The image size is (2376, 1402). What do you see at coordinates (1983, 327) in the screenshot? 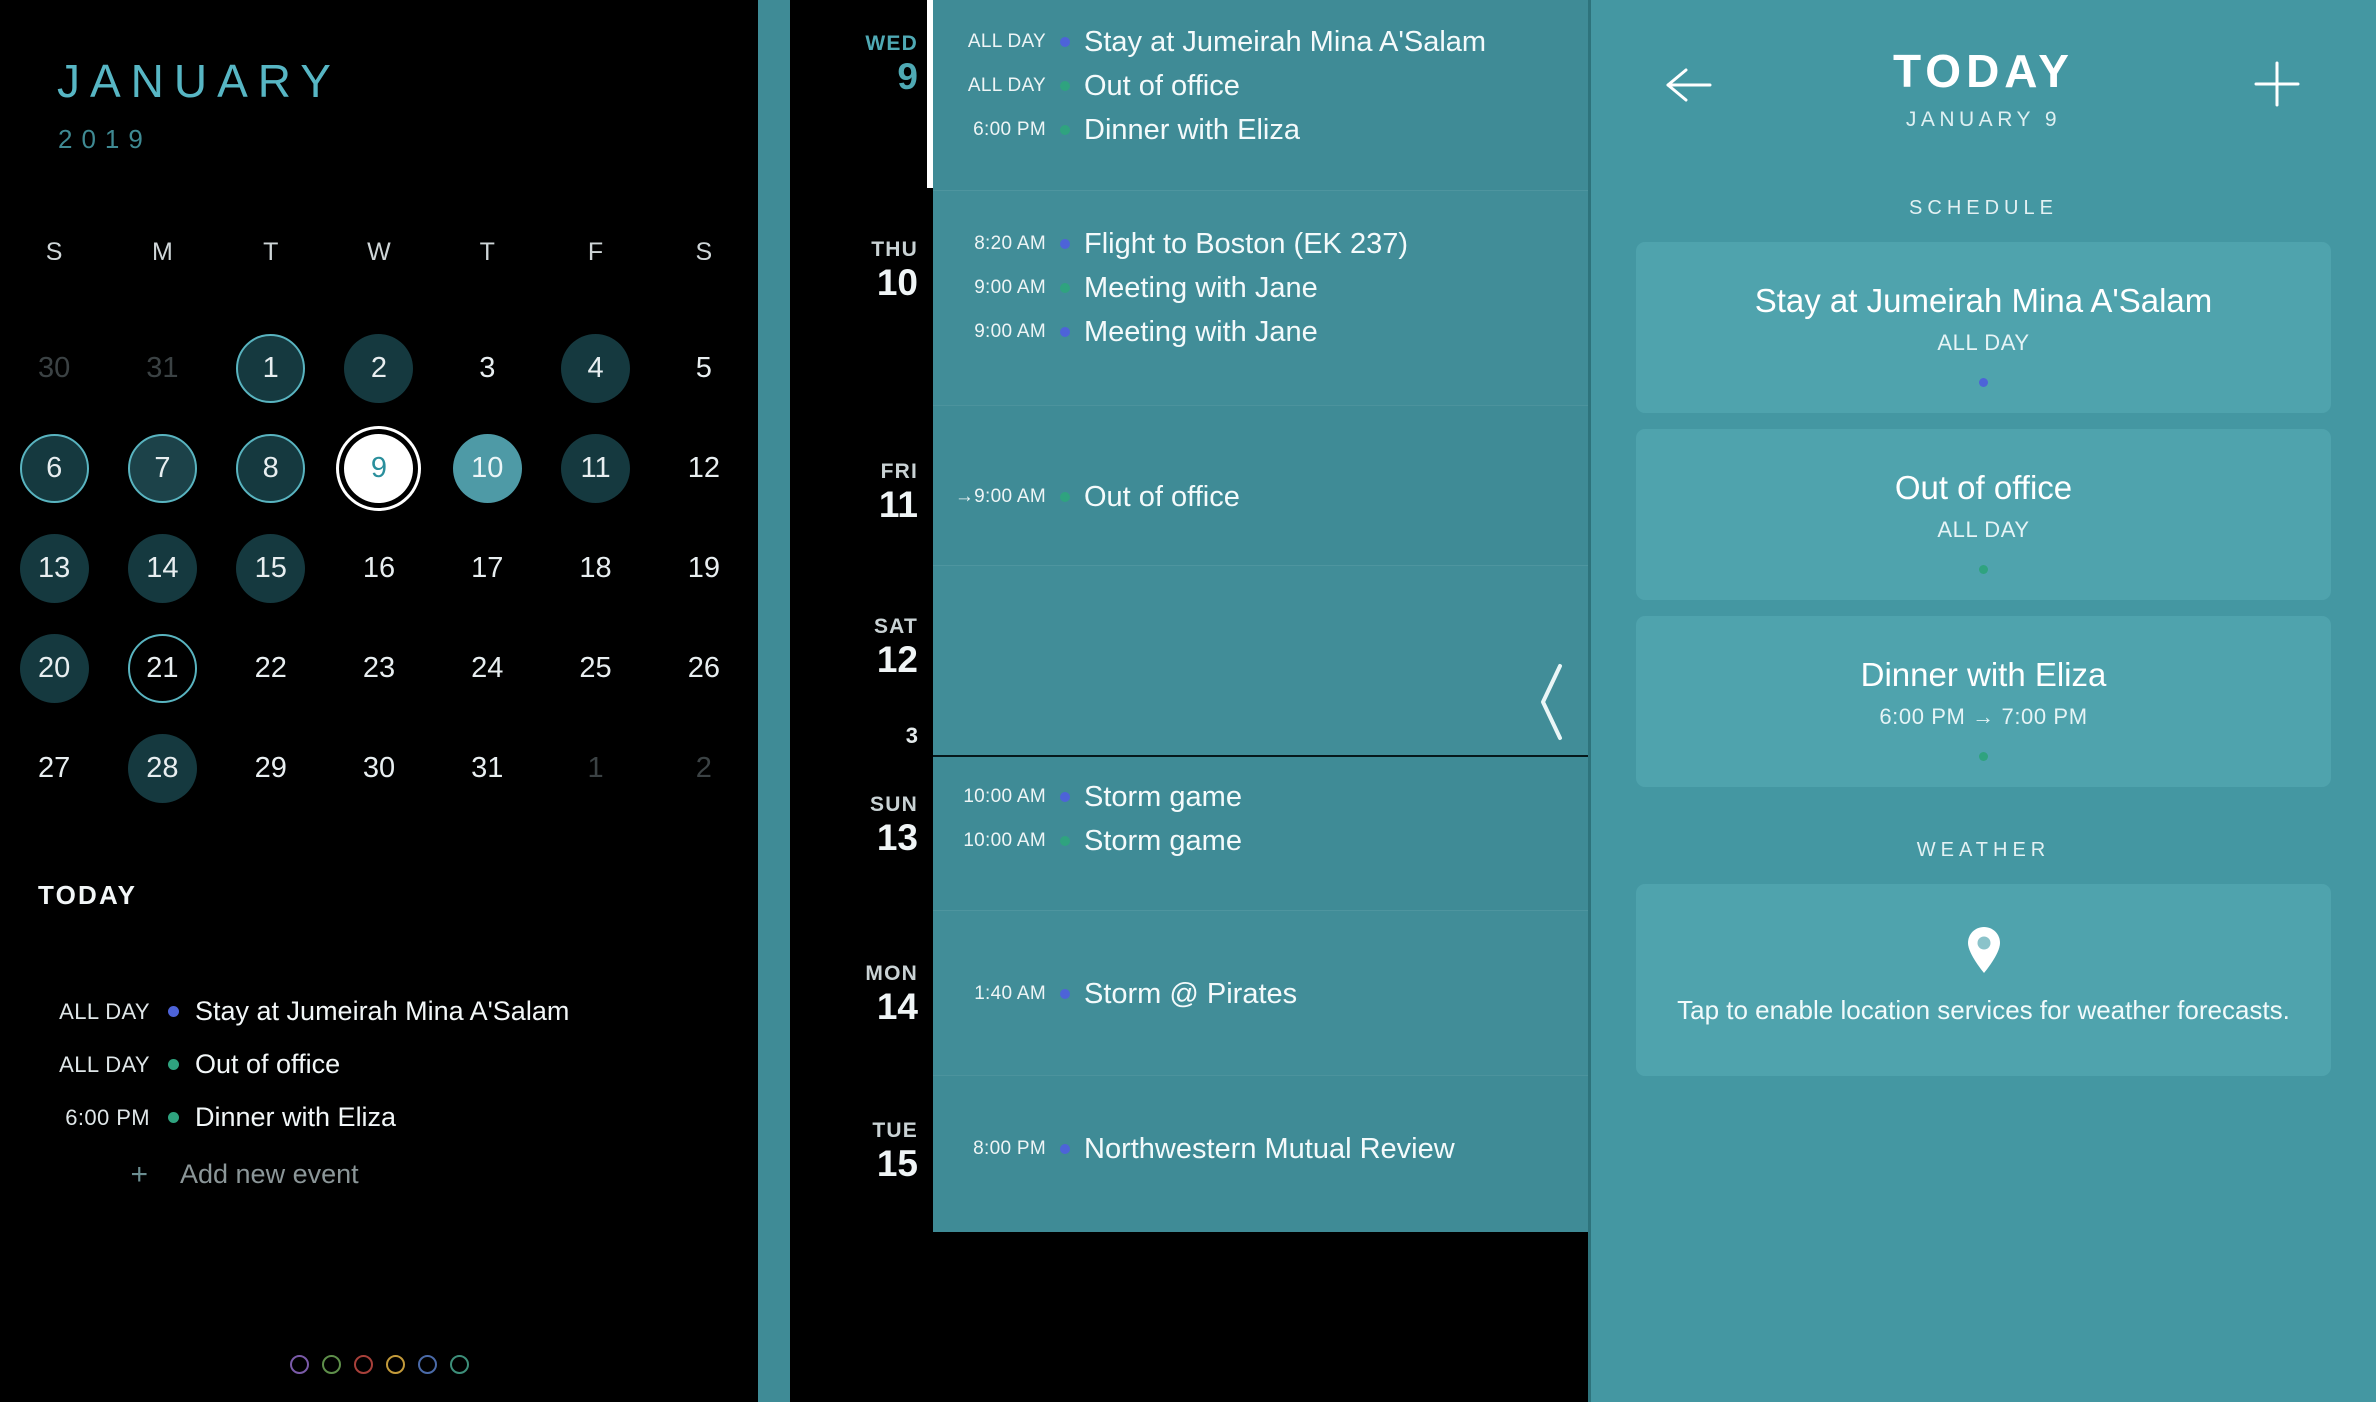
I see `schedule-card: Stay at Jumeirah Mina A'Salam ALL DAY` at bounding box center [1983, 327].